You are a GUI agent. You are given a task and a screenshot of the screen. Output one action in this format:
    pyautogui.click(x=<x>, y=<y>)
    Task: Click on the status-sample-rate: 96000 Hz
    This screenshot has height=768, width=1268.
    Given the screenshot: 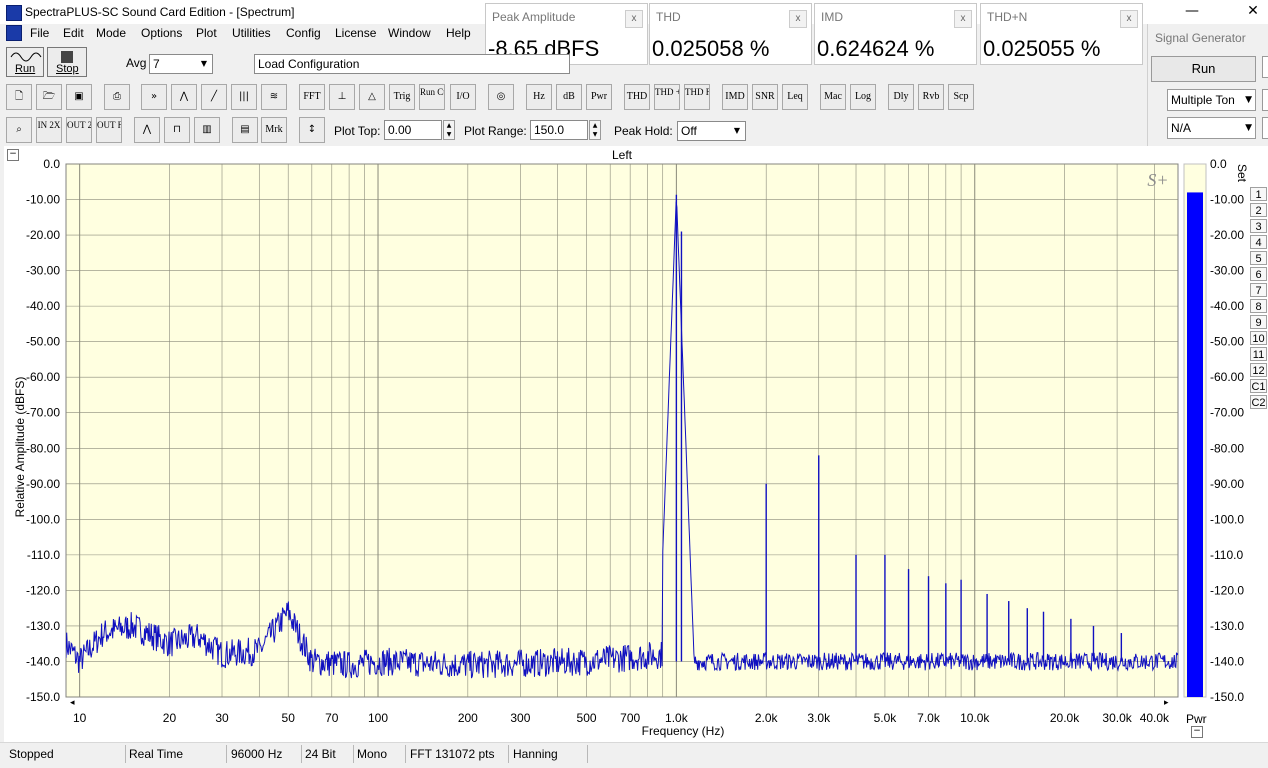 What is the action you would take?
    pyautogui.click(x=264, y=754)
    